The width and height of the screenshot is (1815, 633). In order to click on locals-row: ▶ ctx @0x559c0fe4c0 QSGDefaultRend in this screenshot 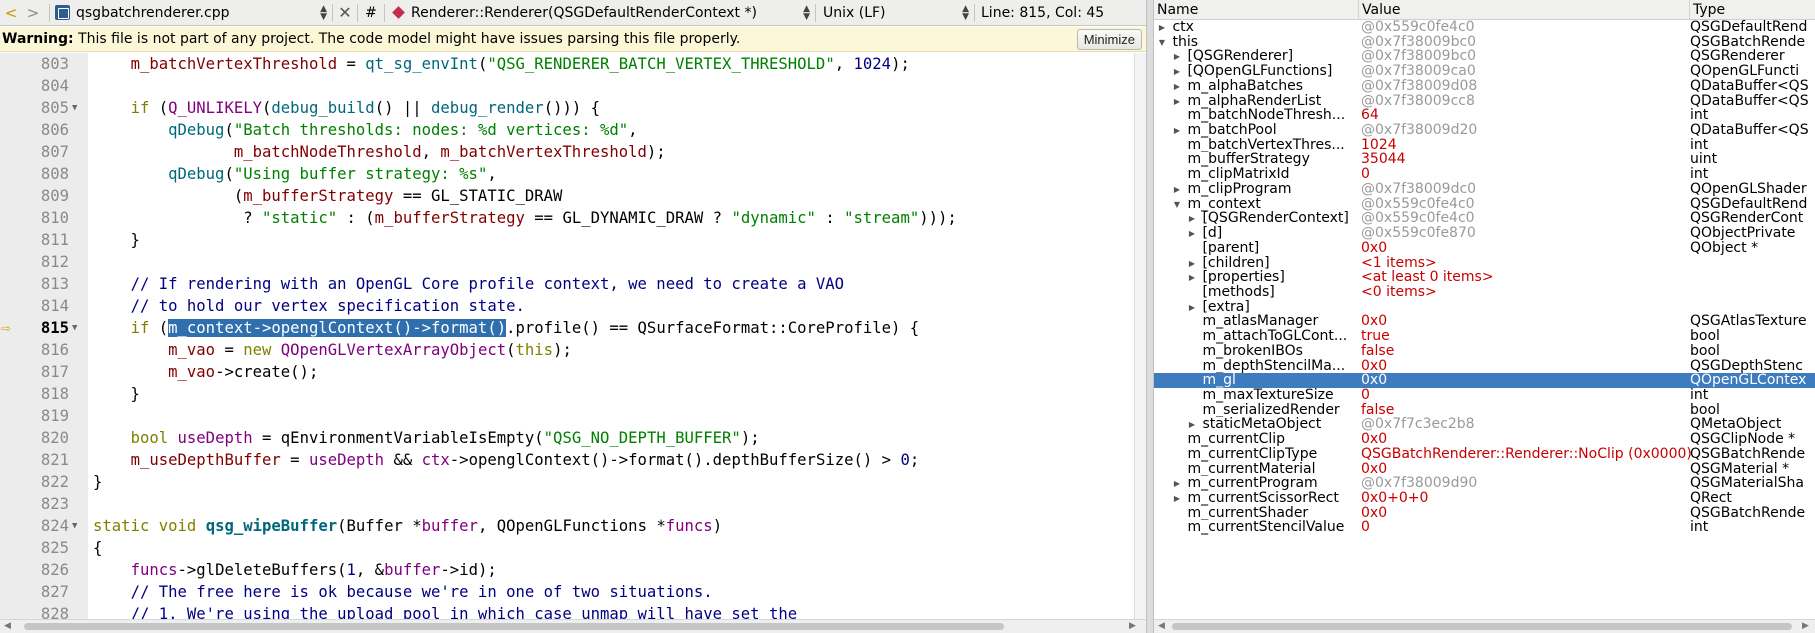, I will do `click(1484, 27)`.